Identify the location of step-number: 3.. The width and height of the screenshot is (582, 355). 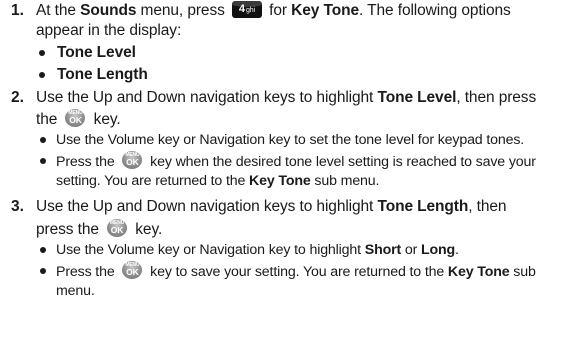
(17, 206).